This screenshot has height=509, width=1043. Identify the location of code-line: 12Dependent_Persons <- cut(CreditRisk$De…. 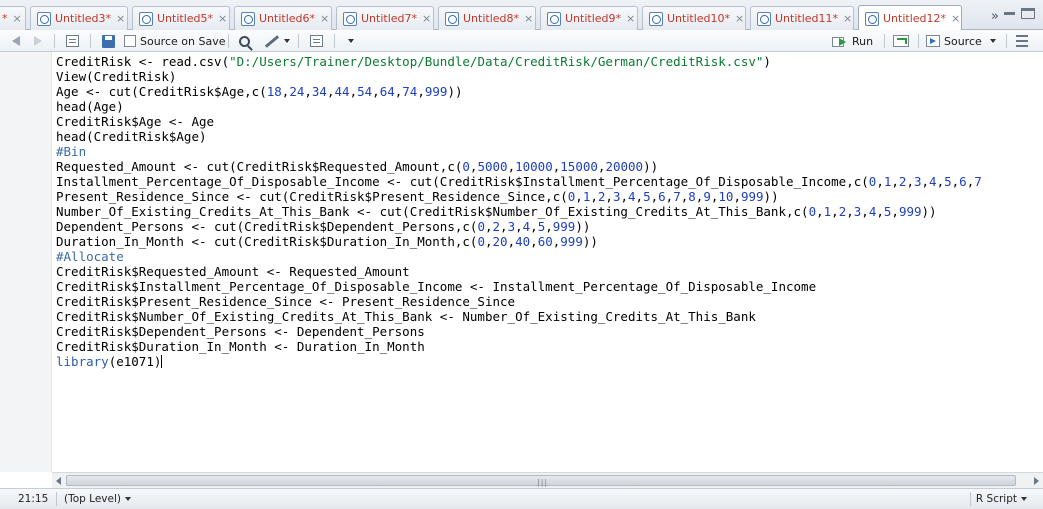
(549, 226).